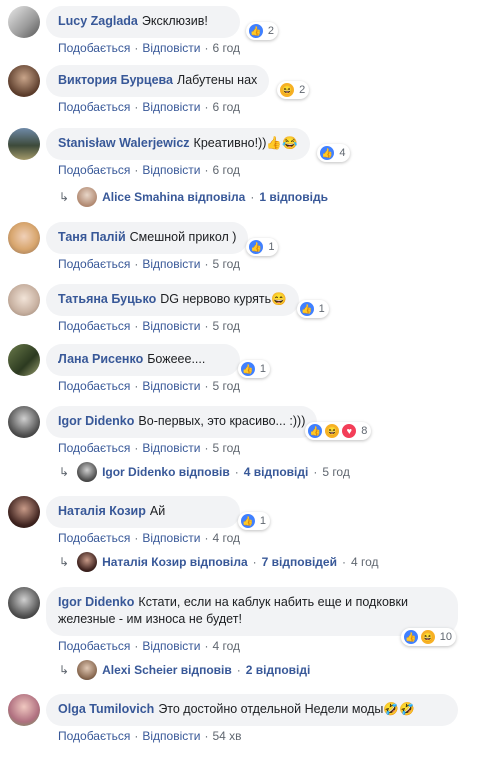 Image resolution: width=493 pixels, height=762 pixels. What do you see at coordinates (107, 299) in the screenshot?
I see `comment-author: Татьяна Буцько` at bounding box center [107, 299].